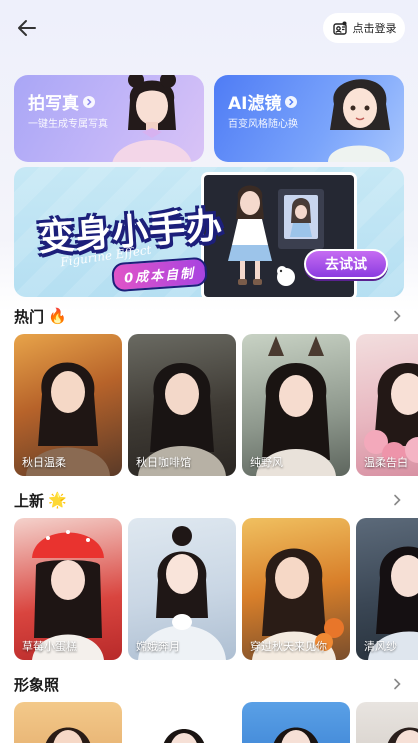  What do you see at coordinates (109, 118) in the screenshot?
I see `promo-photo-card: 拍写真 一键生成专属写真` at bounding box center [109, 118].